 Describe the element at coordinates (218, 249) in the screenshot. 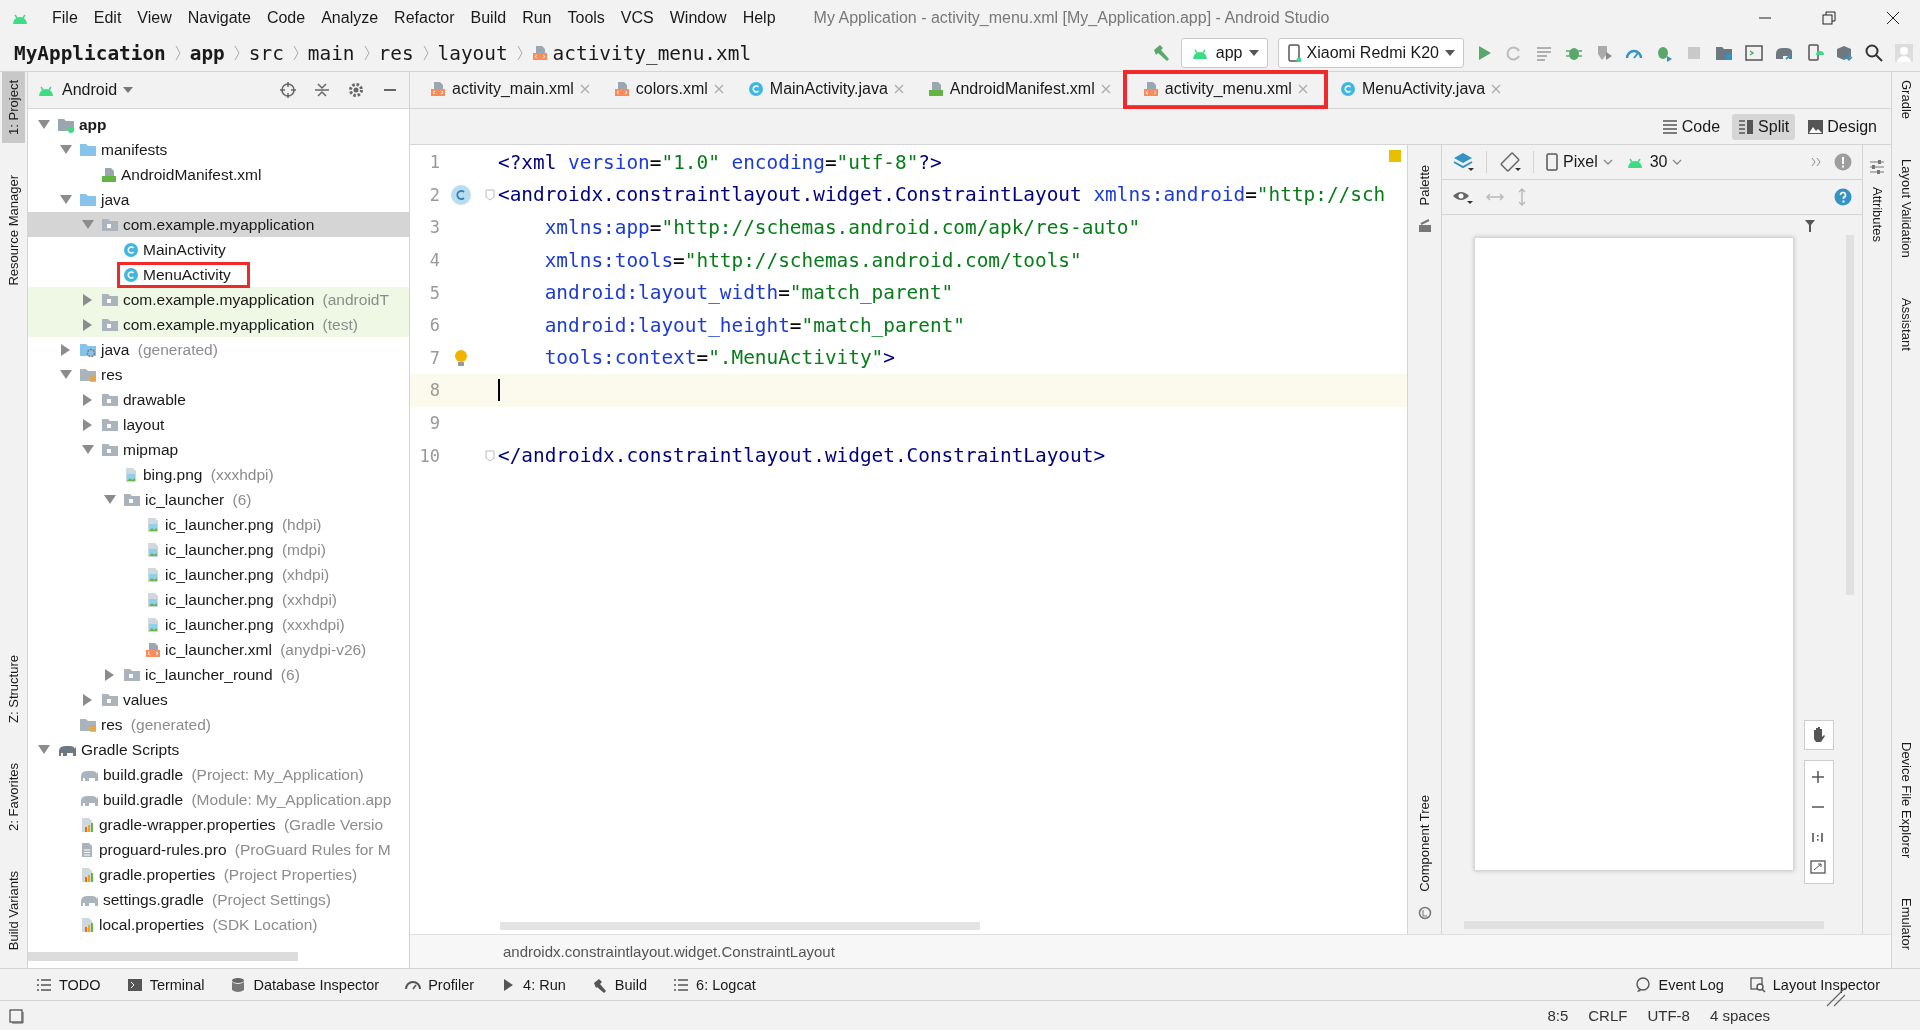

I see `tree-item: MainActivity` at that location.